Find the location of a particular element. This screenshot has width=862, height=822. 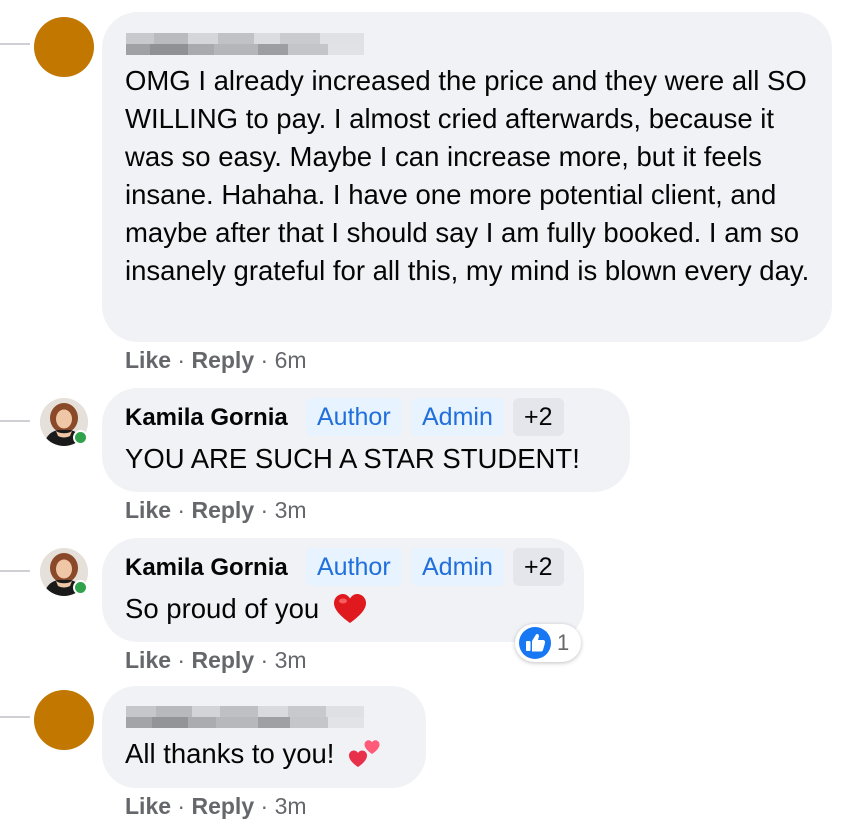

comment-text-content: All thanks to you! is located at coordinates (230, 753).